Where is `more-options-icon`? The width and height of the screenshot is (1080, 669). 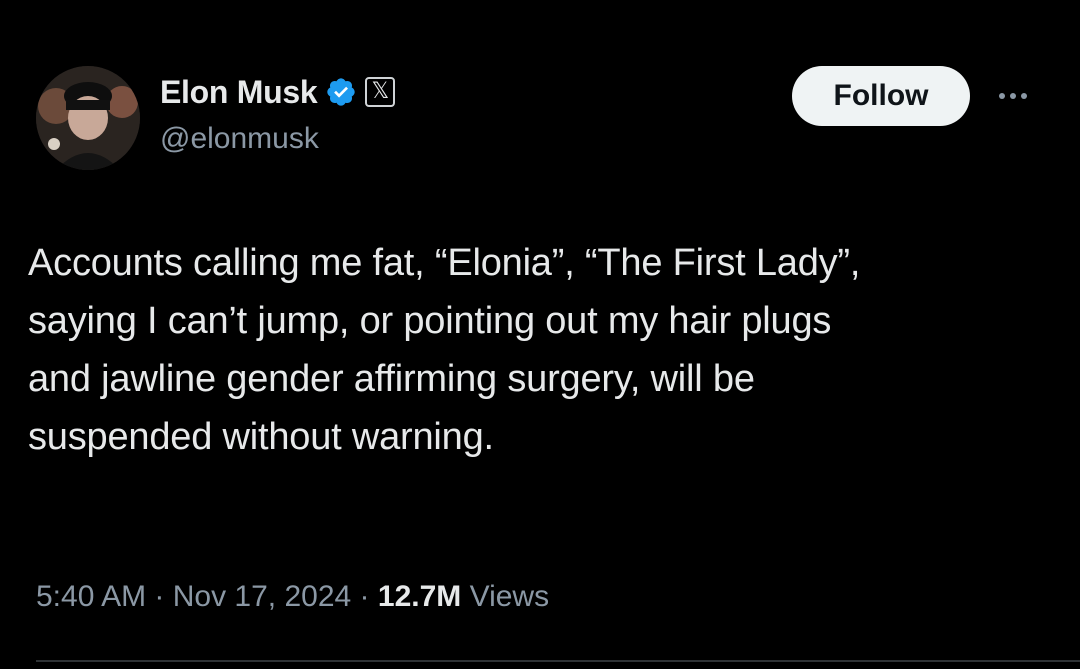 more-options-icon is located at coordinates (1013, 96).